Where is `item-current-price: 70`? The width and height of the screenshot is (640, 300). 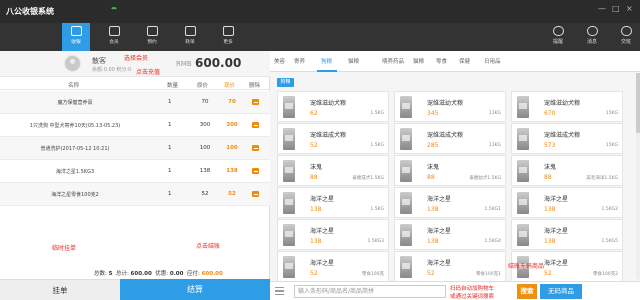 item-current-price: 70 is located at coordinates (232, 102).